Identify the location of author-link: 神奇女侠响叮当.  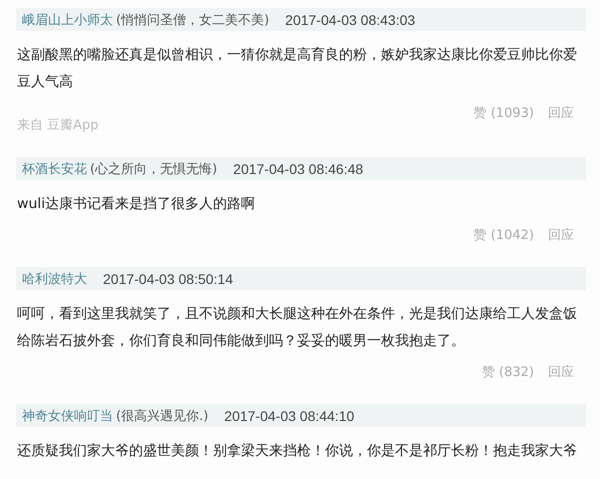
(67, 415).